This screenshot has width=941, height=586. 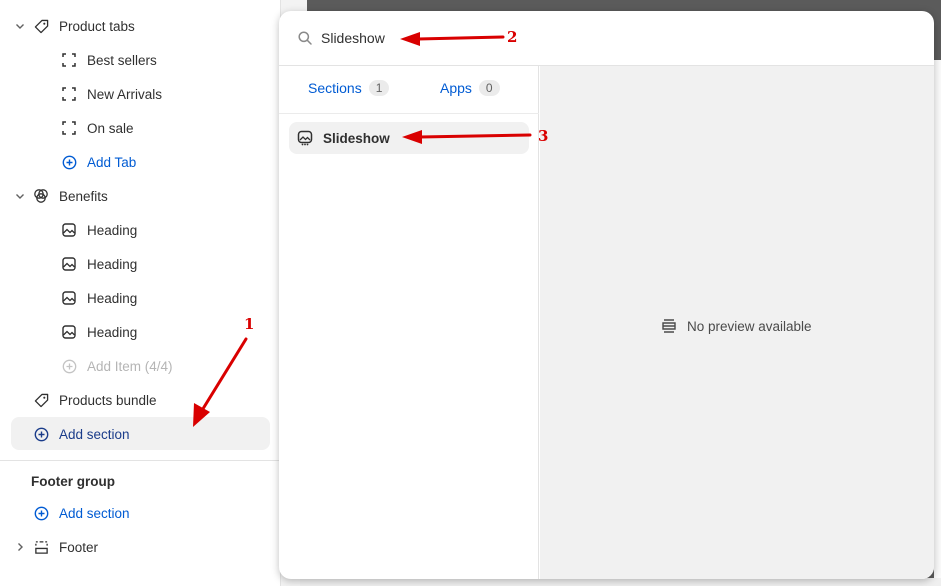 What do you see at coordinates (456, 88) in the screenshot?
I see `tab-label: Apps` at bounding box center [456, 88].